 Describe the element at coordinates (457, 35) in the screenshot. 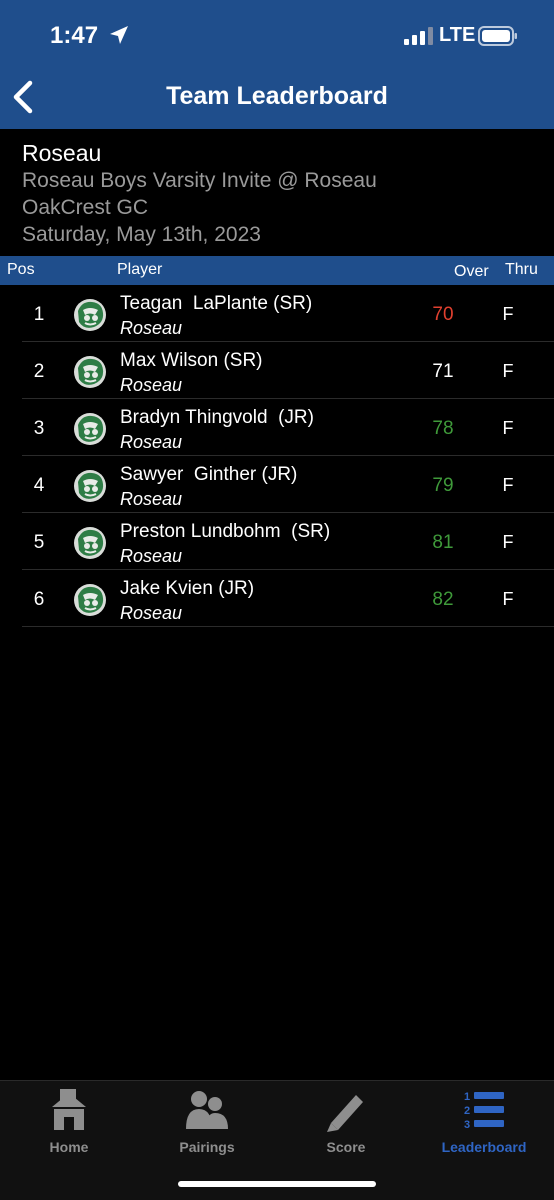

I see `network-type: LTE` at that location.